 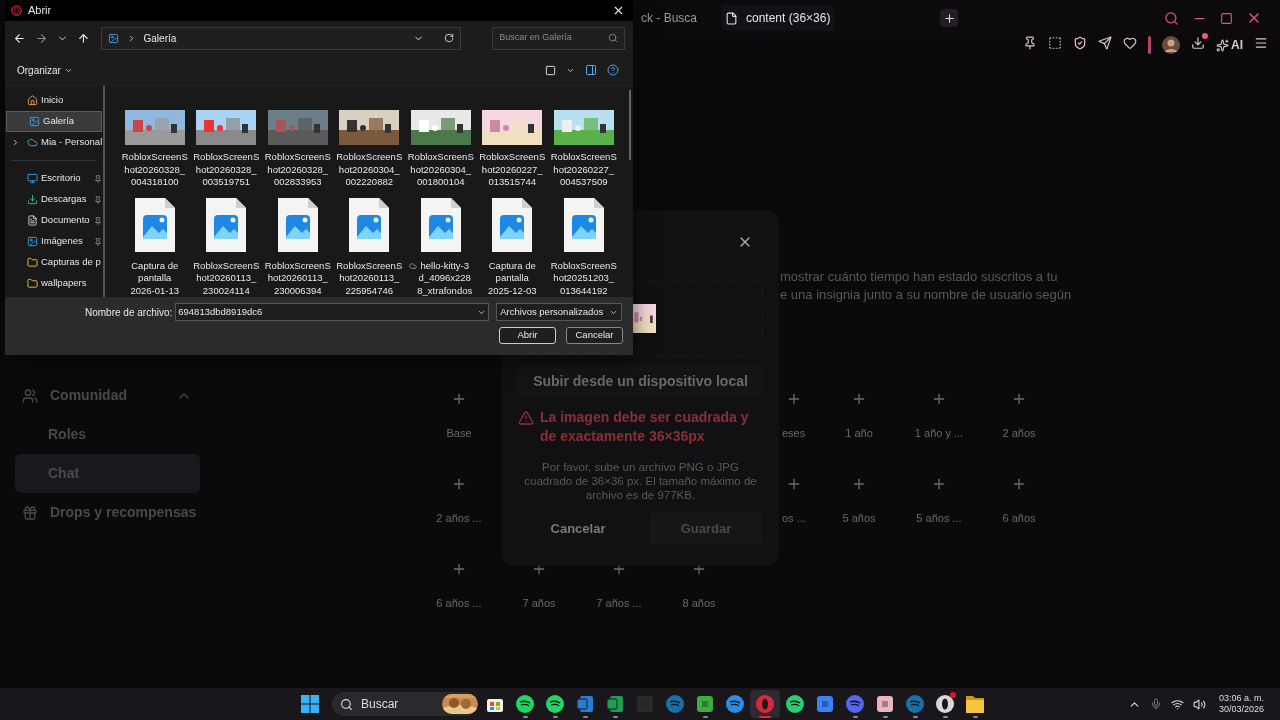 I want to click on search-field: Buscar, so click(x=405, y=704).